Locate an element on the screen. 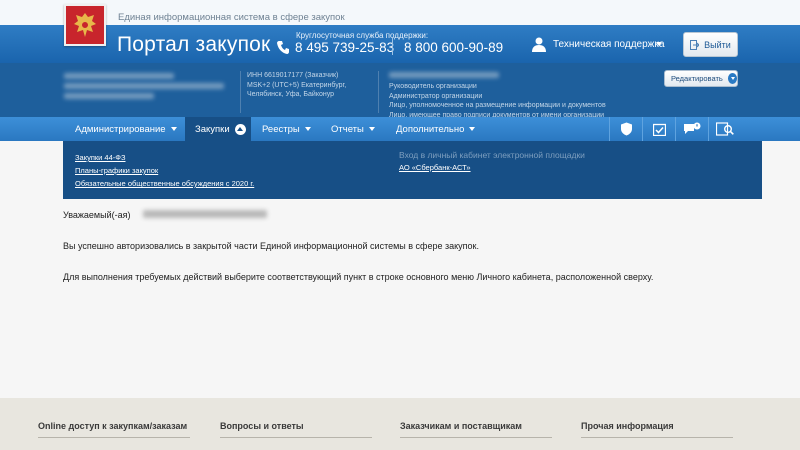 The height and width of the screenshot is (450, 800). footer-online-access: Online доступ к закупкам/заказам is located at coordinates (112, 426).